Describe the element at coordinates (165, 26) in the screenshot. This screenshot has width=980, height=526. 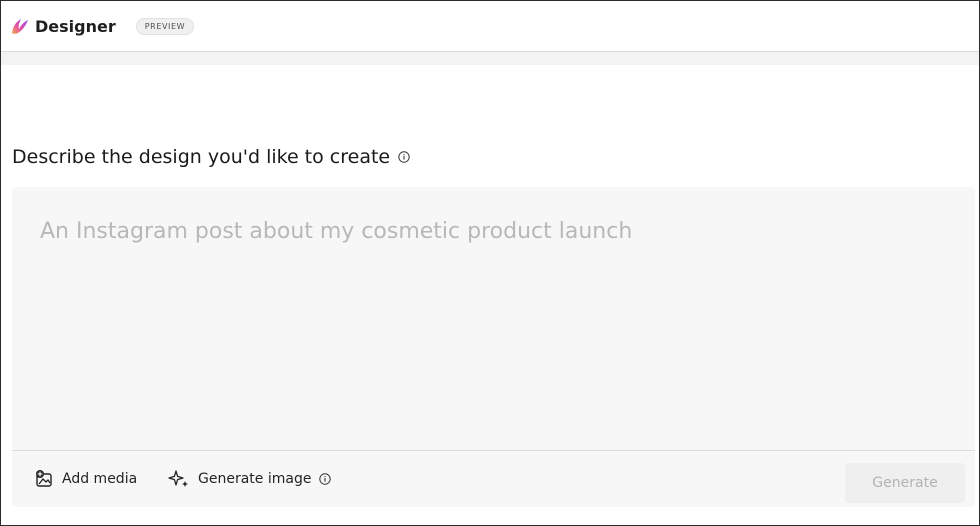
I see `preview-badge: PREVIEW` at that location.